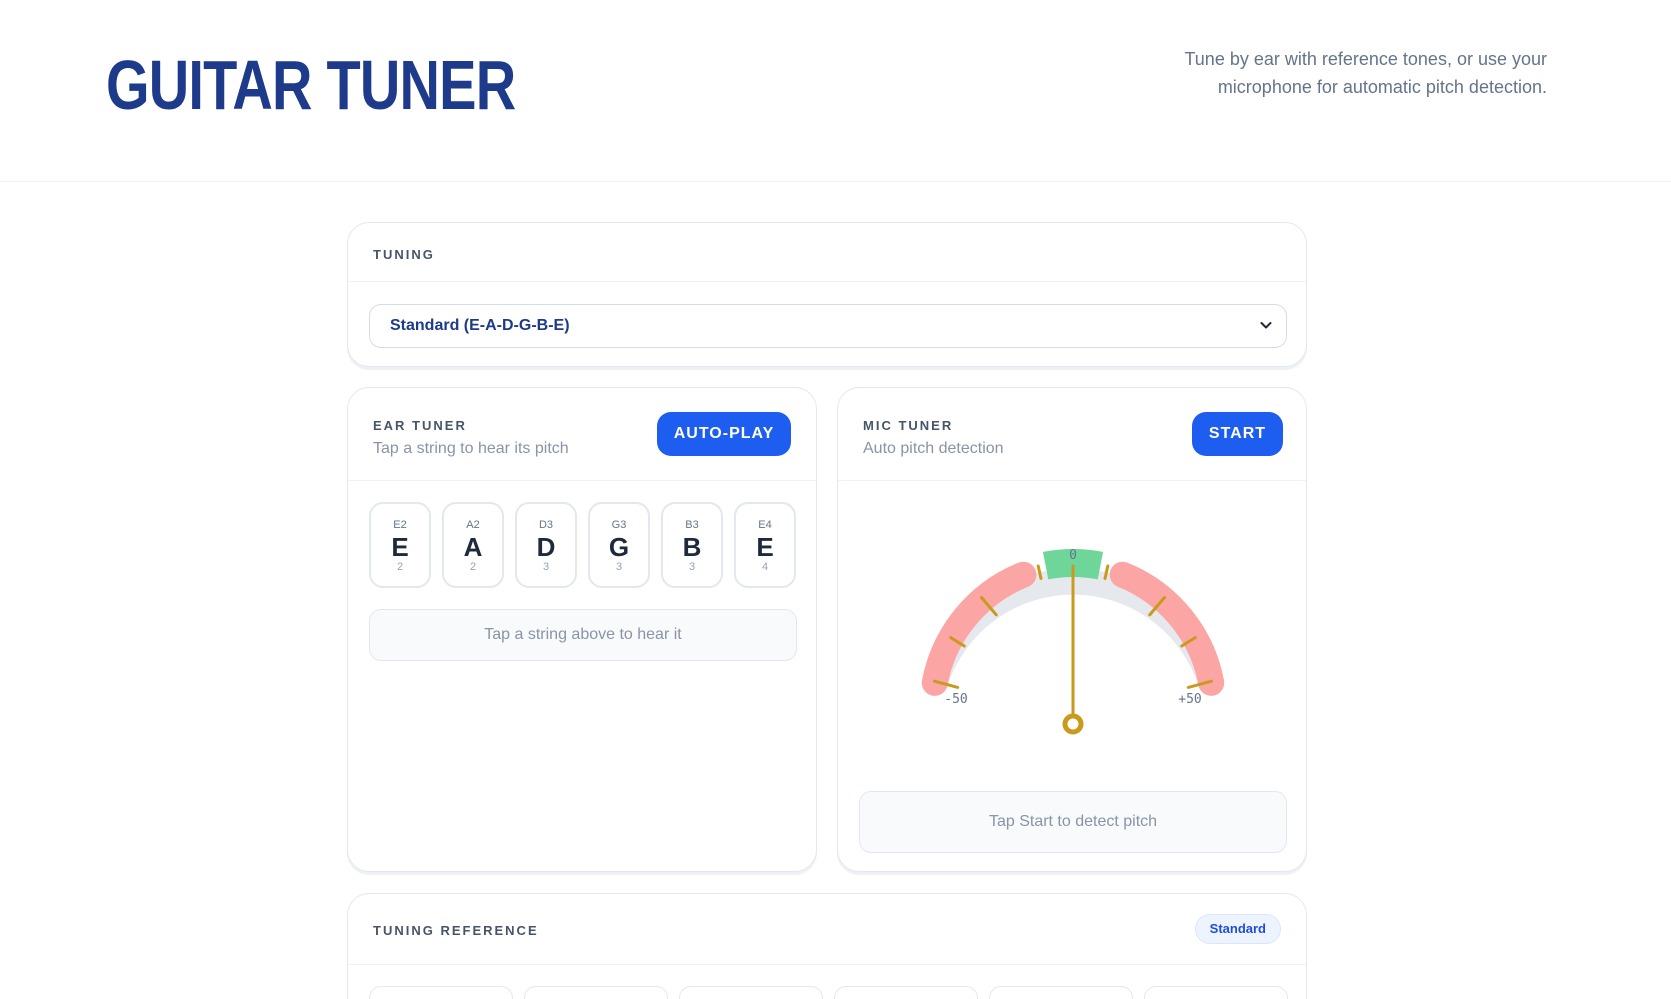  I want to click on mic-tuner-divider, so click(1072, 480).